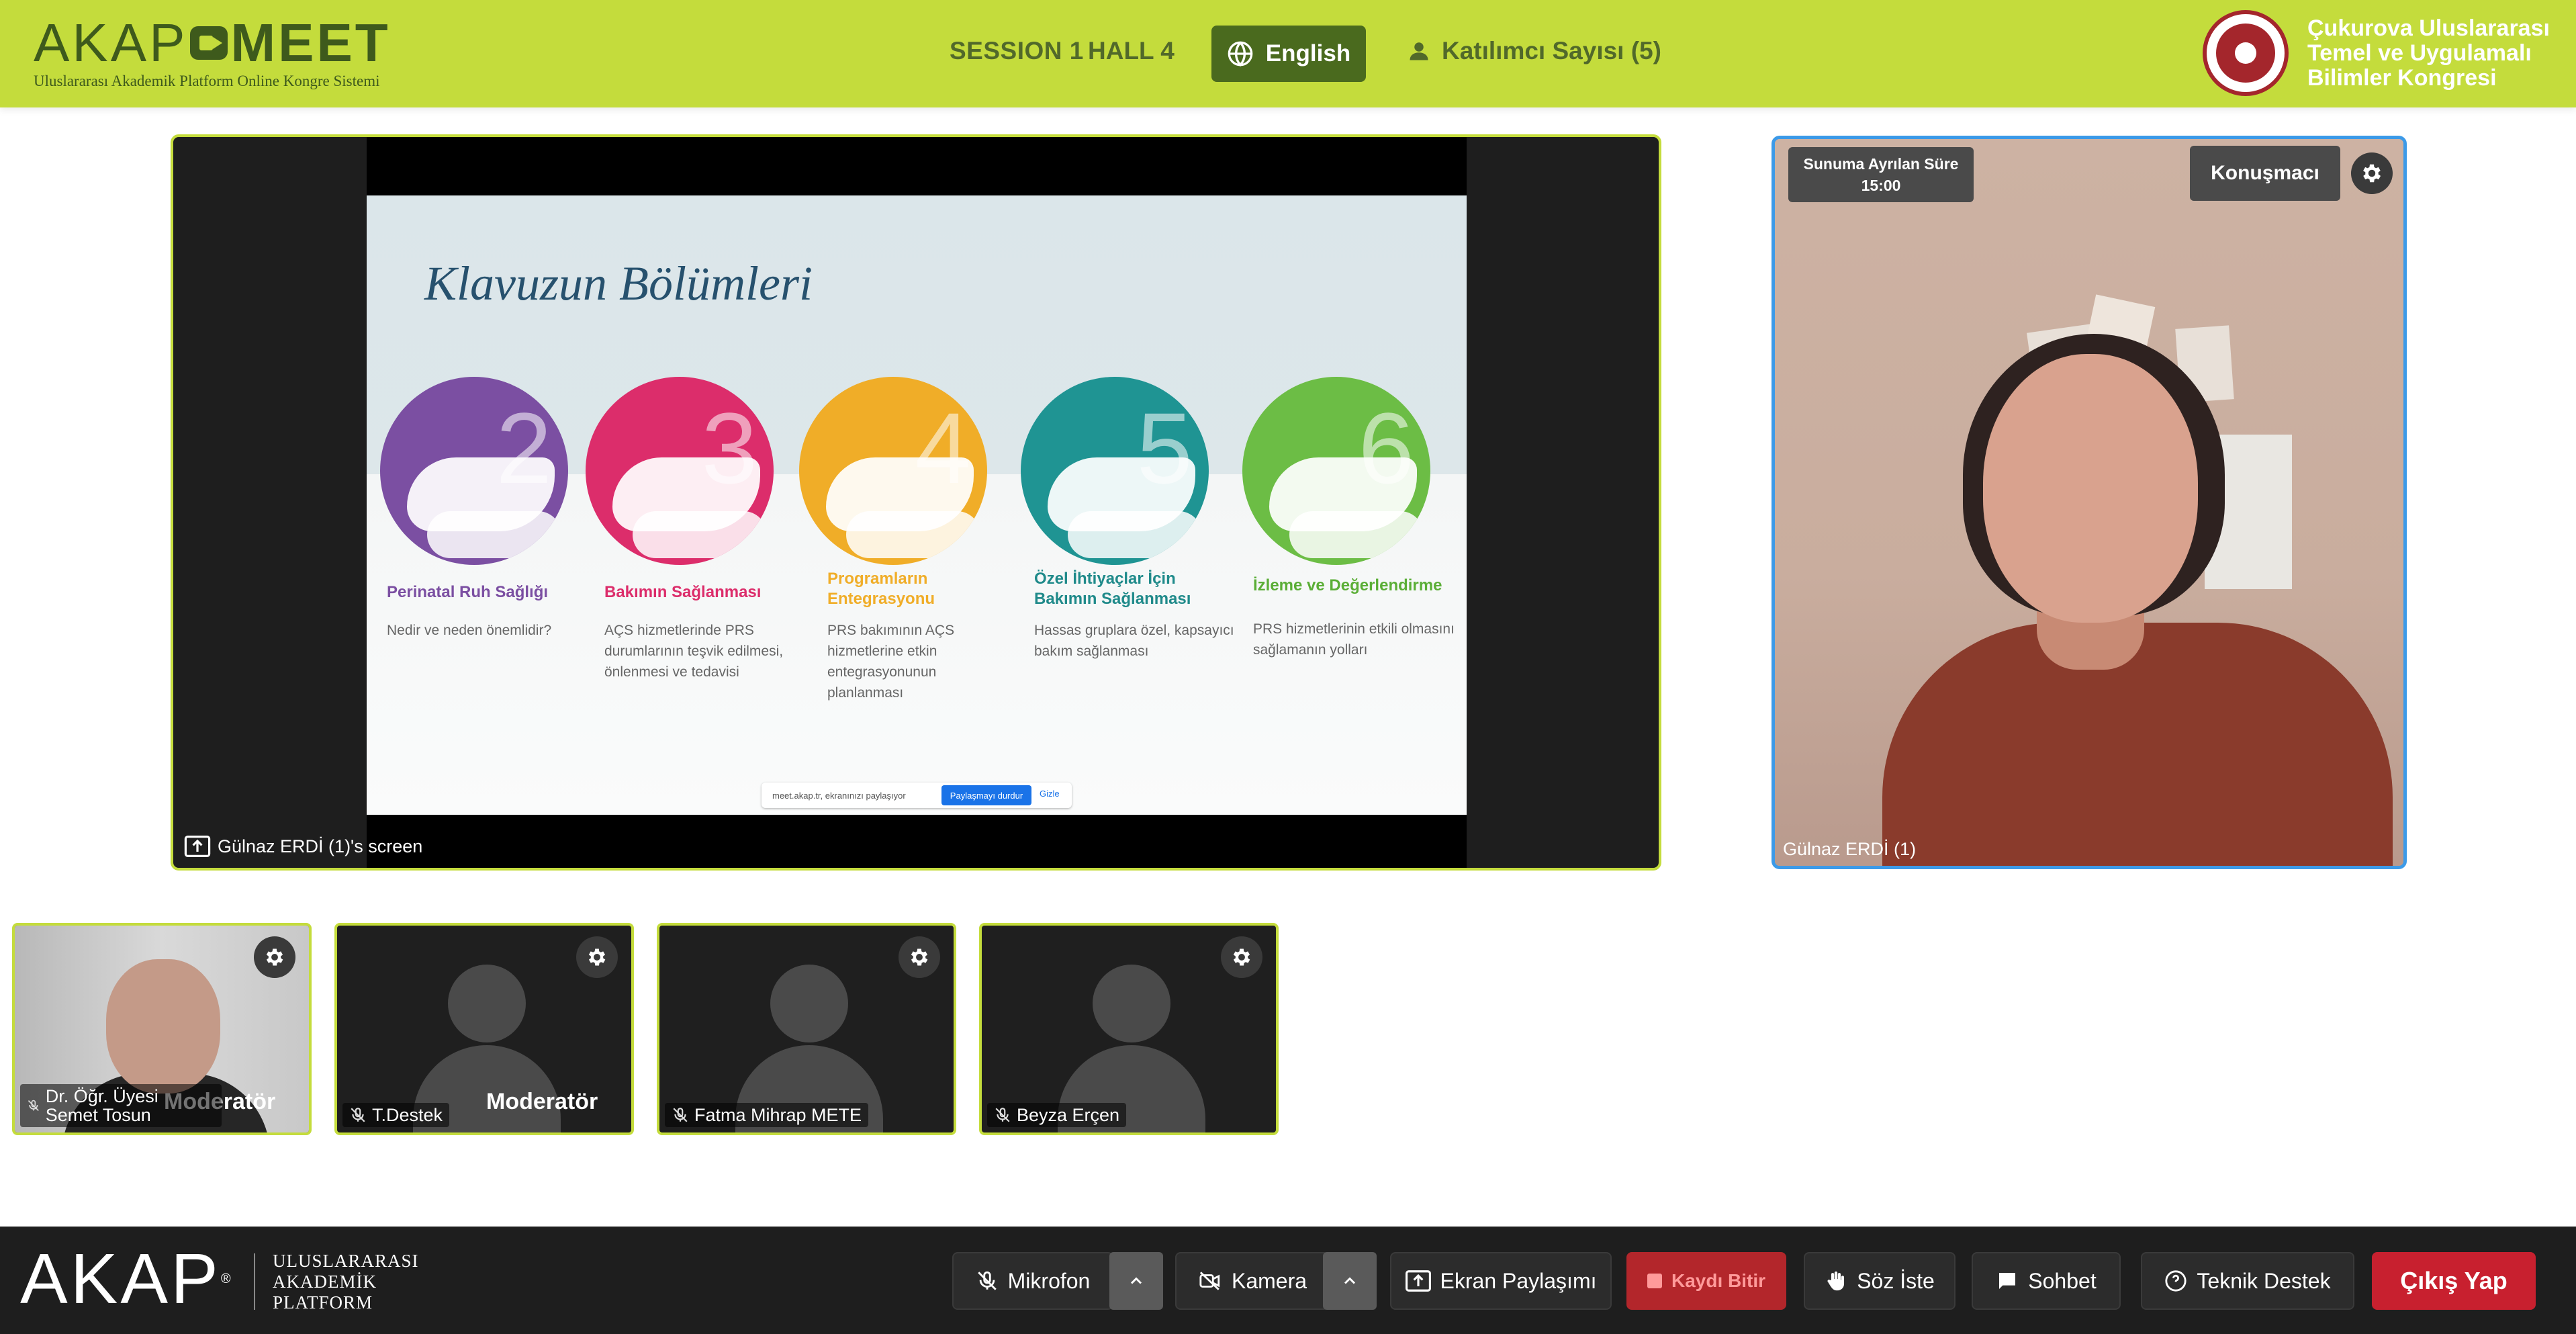 This screenshot has width=2576, height=1334. What do you see at coordinates (325, 1282) in the screenshot?
I see `footer-subtitle-line: AKADEMİK` at bounding box center [325, 1282].